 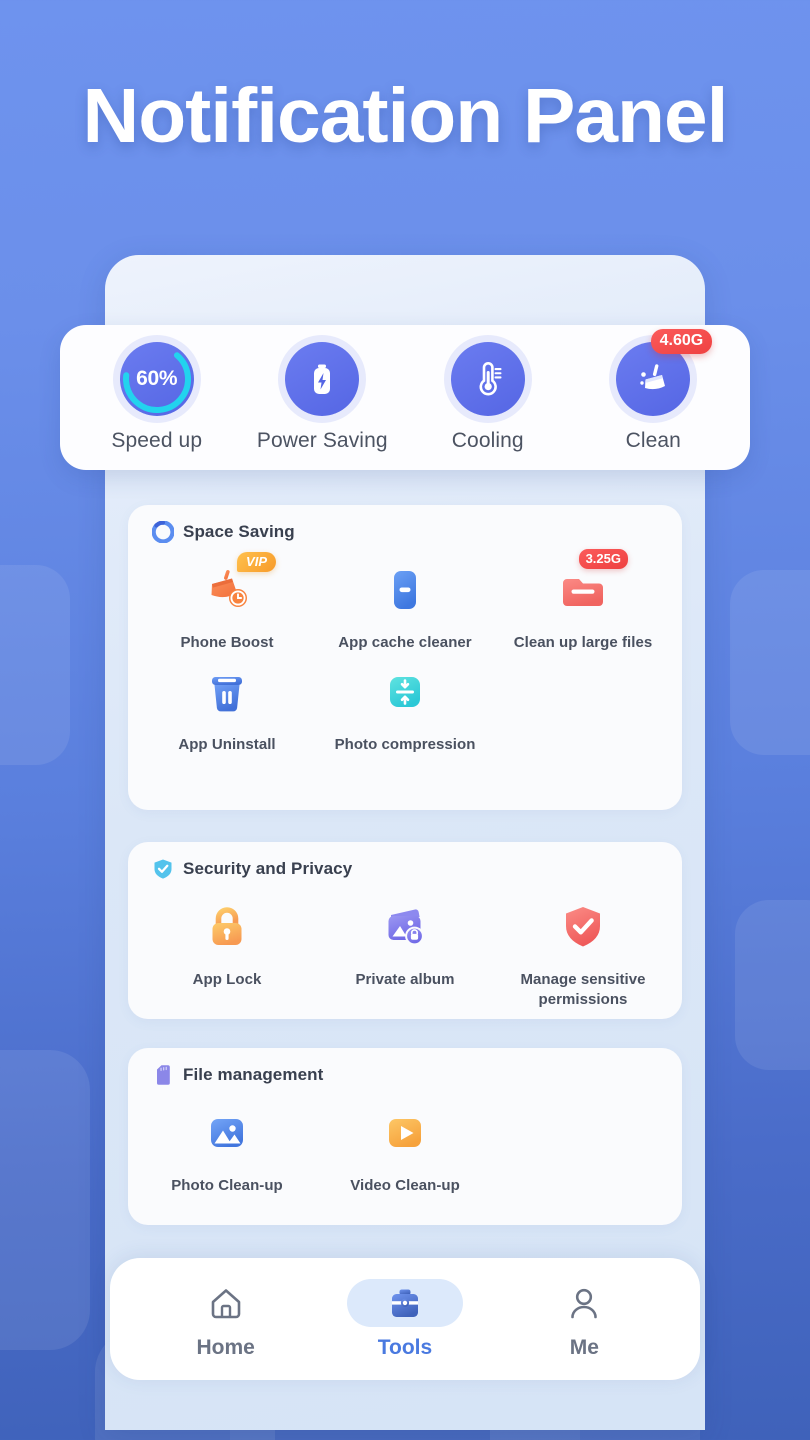 I want to click on tool-label: App Lock, so click(x=227, y=979).